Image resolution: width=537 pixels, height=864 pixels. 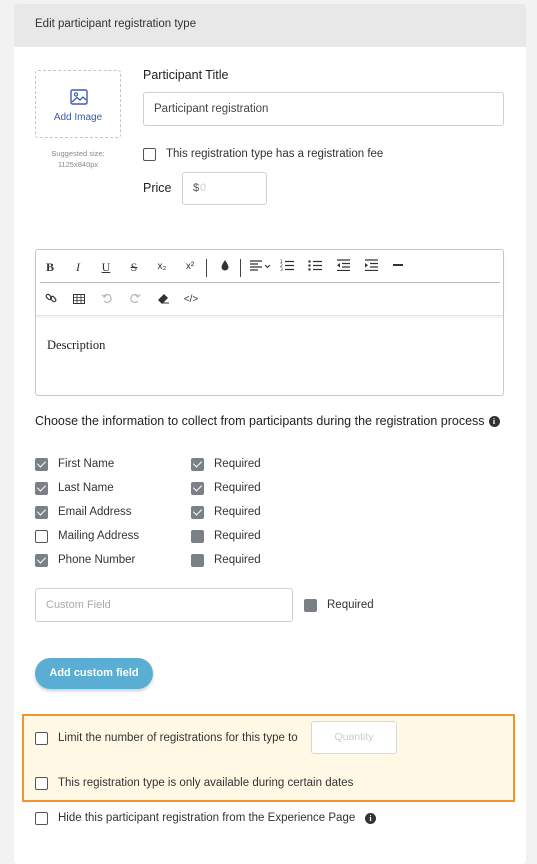 What do you see at coordinates (94, 673) in the screenshot?
I see `add-custom-field-button: Add custom field` at bounding box center [94, 673].